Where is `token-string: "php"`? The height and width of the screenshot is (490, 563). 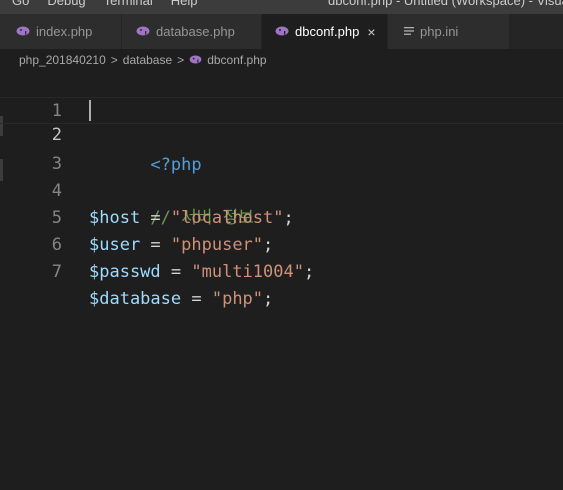
token-string: "php" is located at coordinates (237, 299).